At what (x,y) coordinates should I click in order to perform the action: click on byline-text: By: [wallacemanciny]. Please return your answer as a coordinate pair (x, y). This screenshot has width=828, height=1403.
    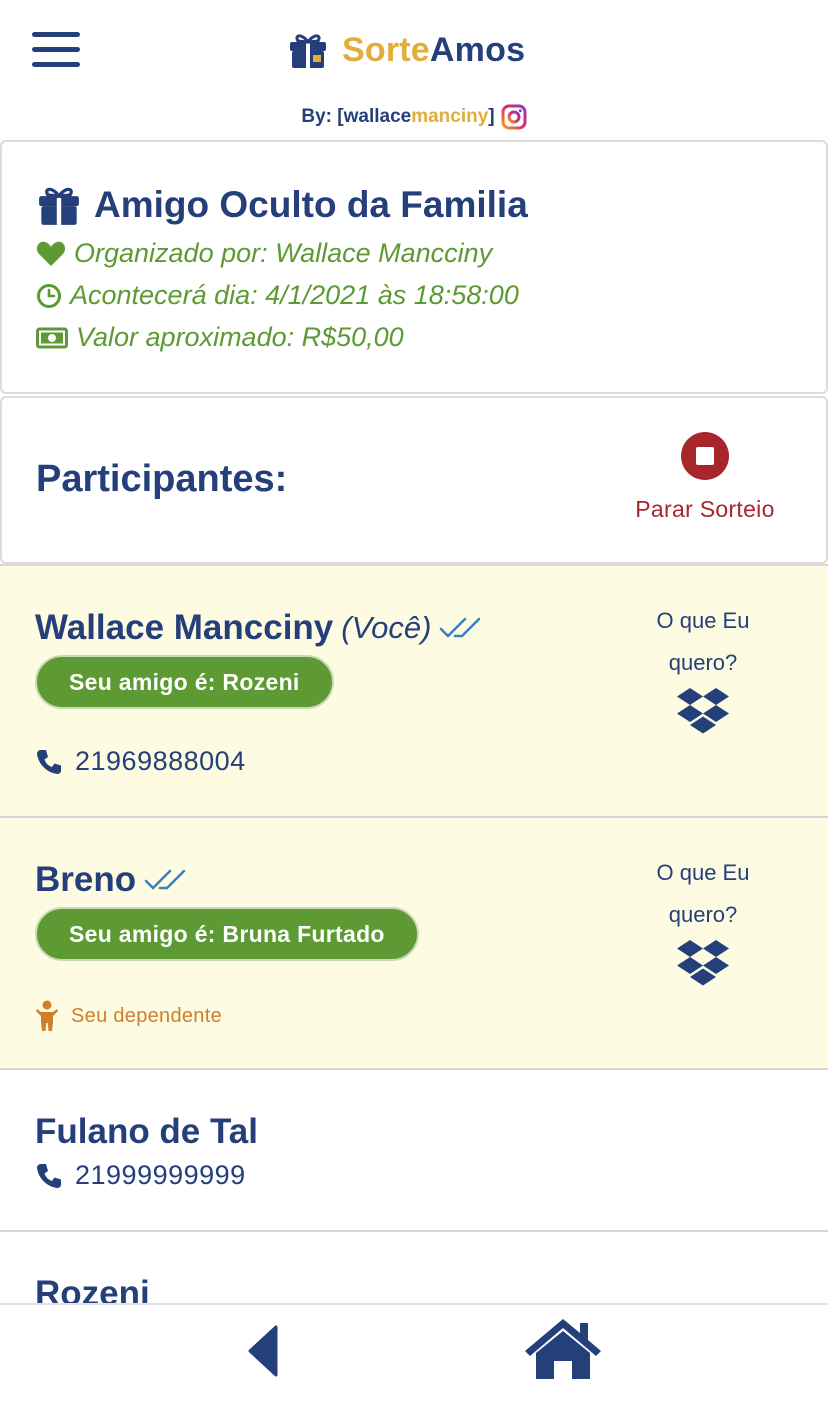
    Looking at the image, I should click on (397, 117).